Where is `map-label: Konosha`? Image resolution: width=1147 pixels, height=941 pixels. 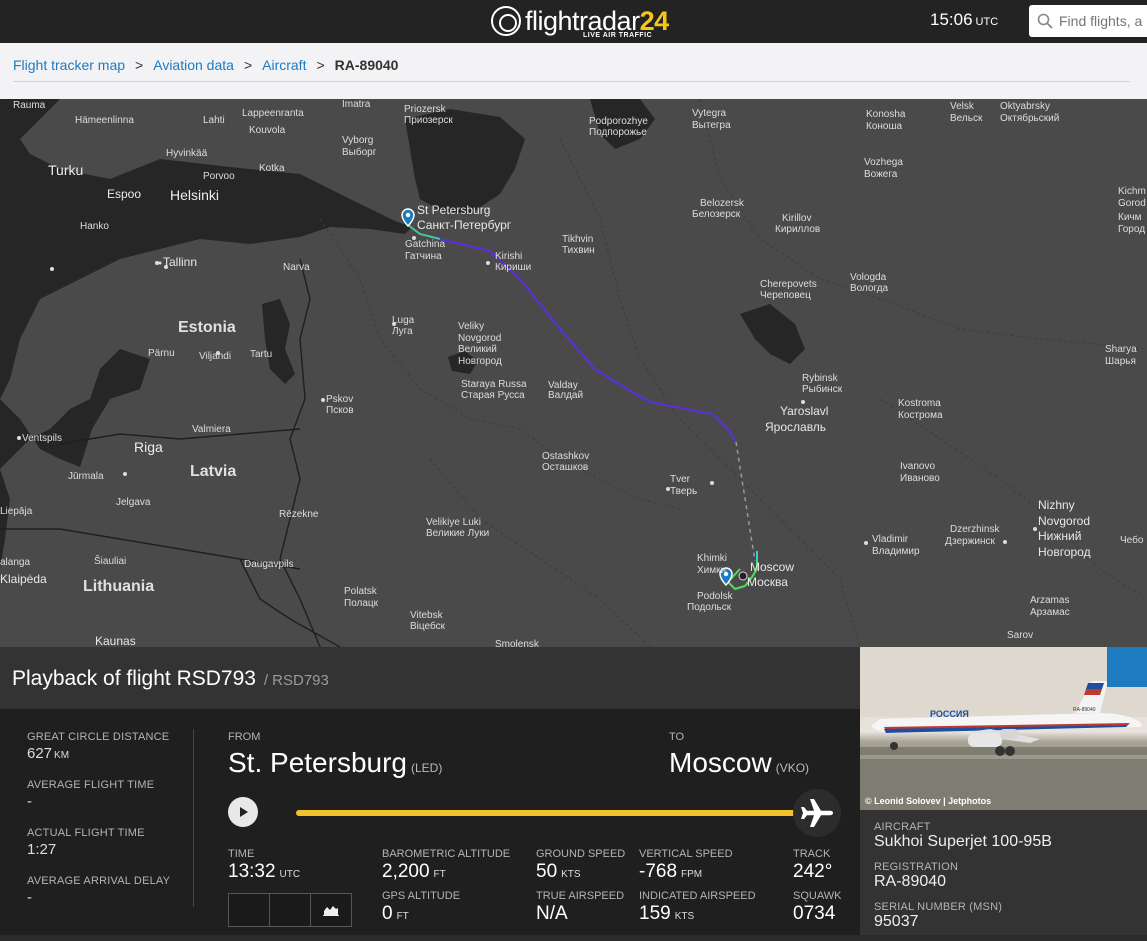 map-label: Konosha is located at coordinates (886, 114).